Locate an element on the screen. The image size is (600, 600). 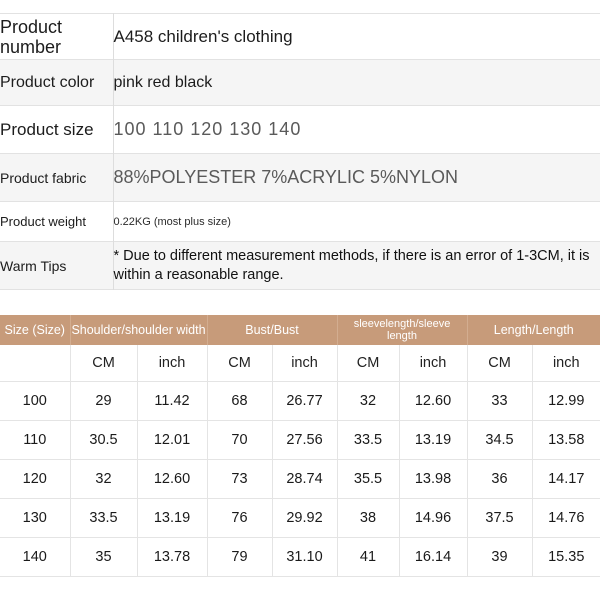
spec-value-product-number: A458 children's clothing is located at coordinates (203, 36).